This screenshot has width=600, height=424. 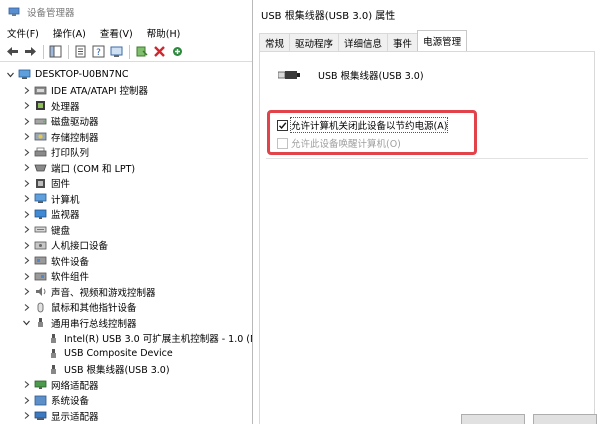 I want to click on cancel-button-edge, so click(x=565, y=419).